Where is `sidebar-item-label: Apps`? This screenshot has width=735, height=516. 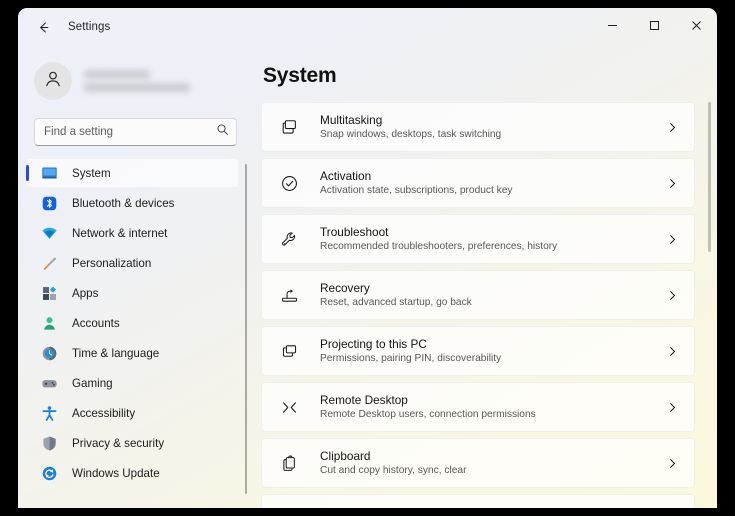
sidebar-item-label: Apps is located at coordinates (85, 293).